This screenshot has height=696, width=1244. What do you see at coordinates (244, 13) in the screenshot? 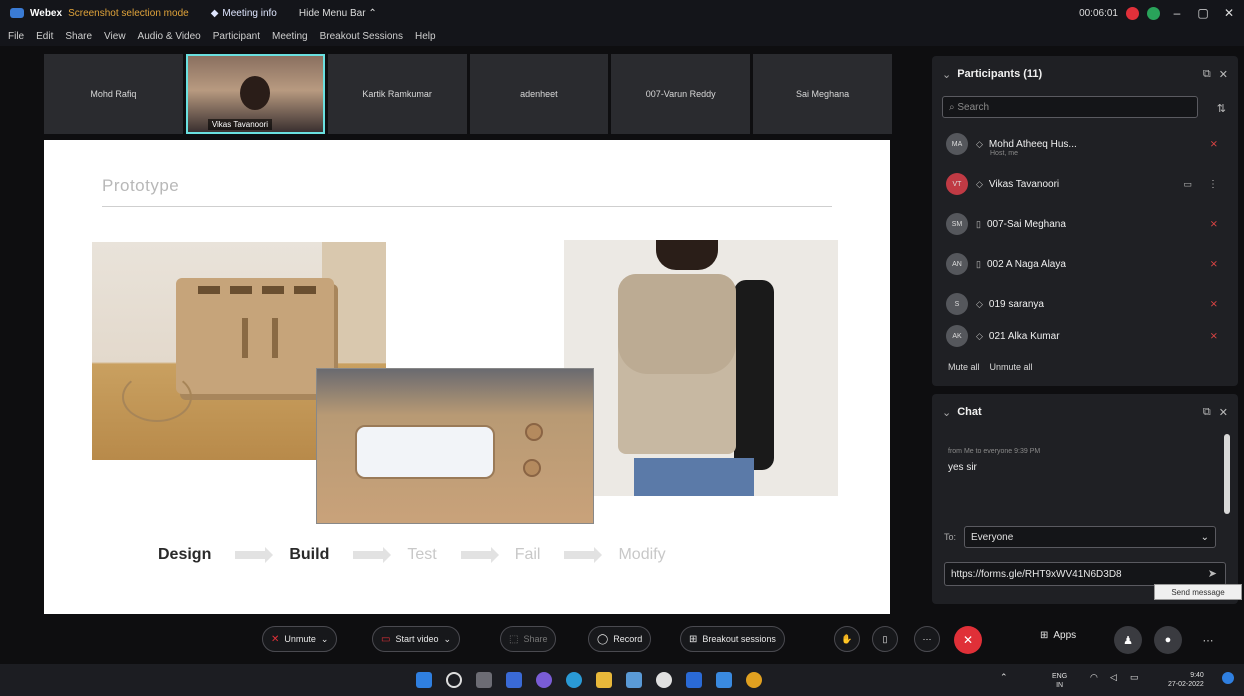
I see `meeting-info-button: ◆ Meeting info` at bounding box center [244, 13].